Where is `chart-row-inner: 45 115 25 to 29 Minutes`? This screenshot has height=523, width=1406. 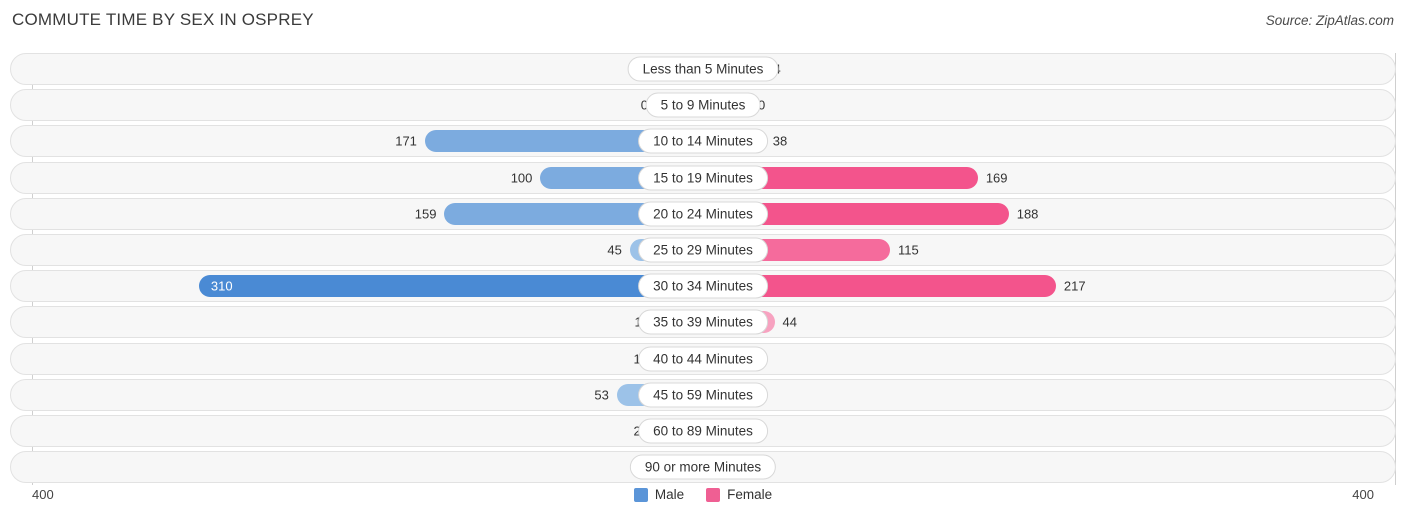
chart-row-inner: 45 115 25 to 29 Minutes is located at coordinates (703, 250).